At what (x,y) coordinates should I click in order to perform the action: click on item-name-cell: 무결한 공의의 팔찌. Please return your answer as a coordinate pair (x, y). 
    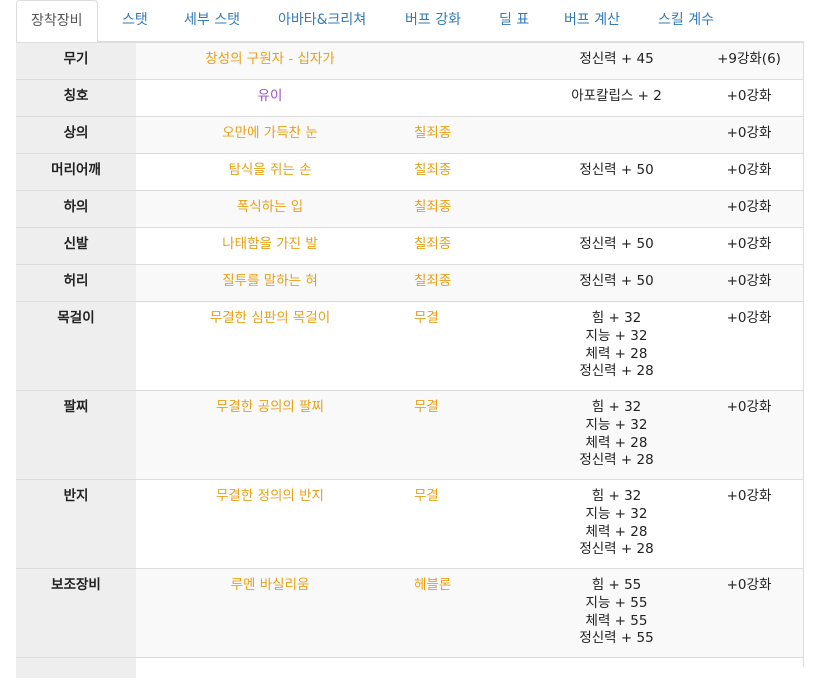
    Looking at the image, I should click on (270, 435).